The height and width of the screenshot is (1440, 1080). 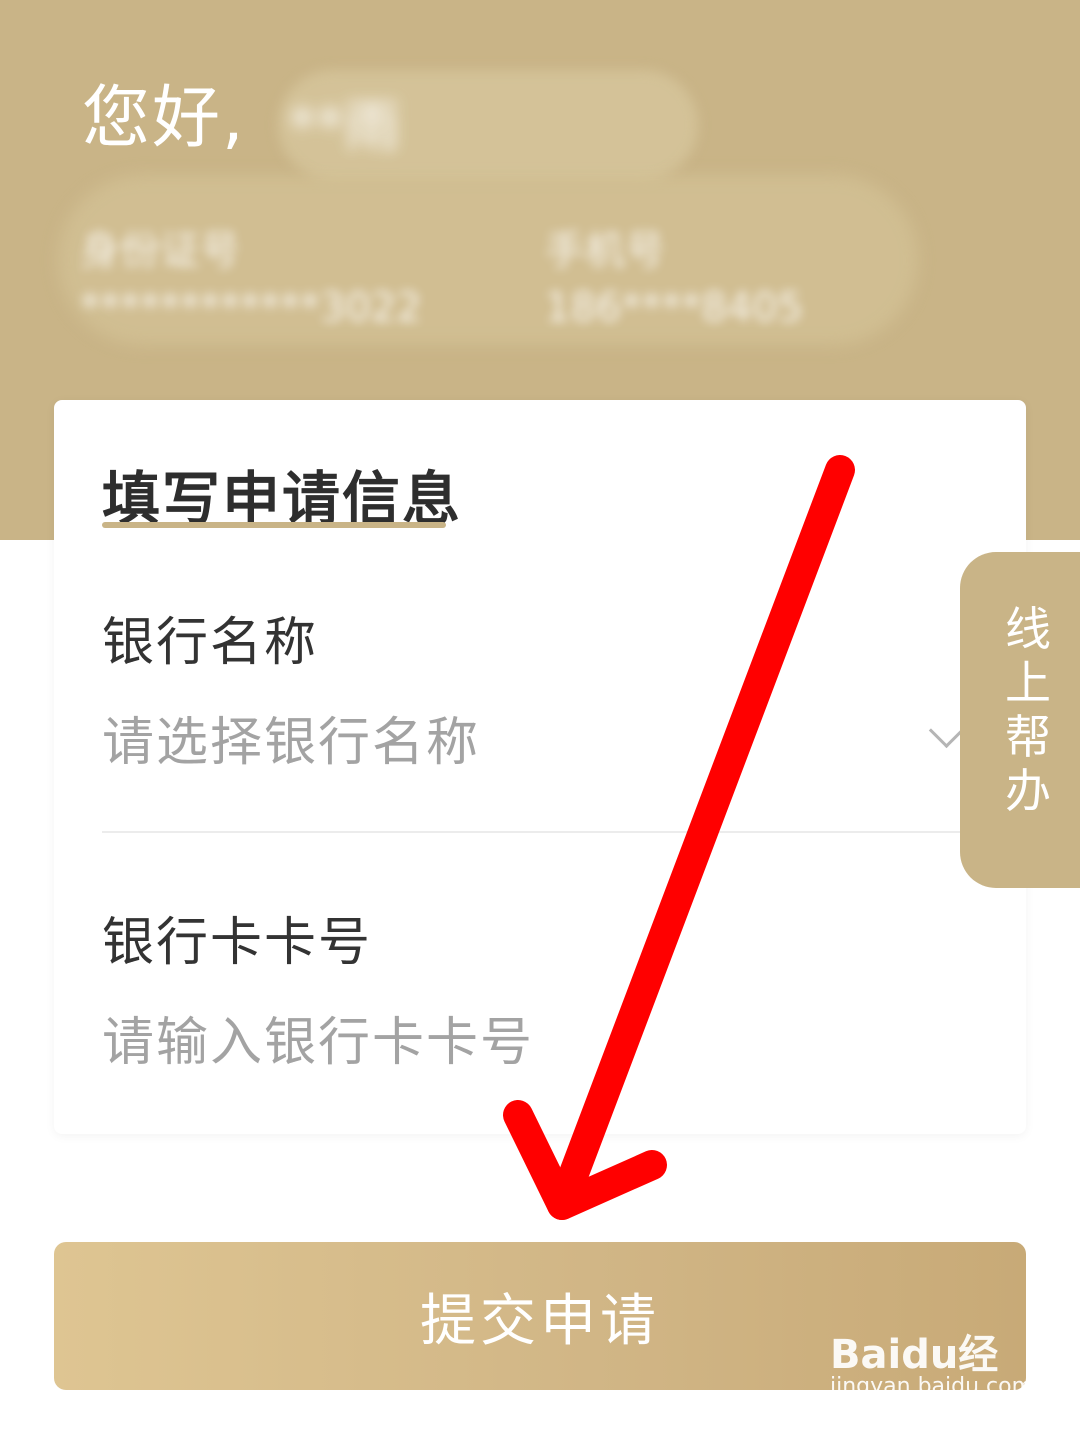 I want to click on baidu-jingyan-watermark: Baidu经验 jingyan.baidu.com, so click(x=932, y=1379).